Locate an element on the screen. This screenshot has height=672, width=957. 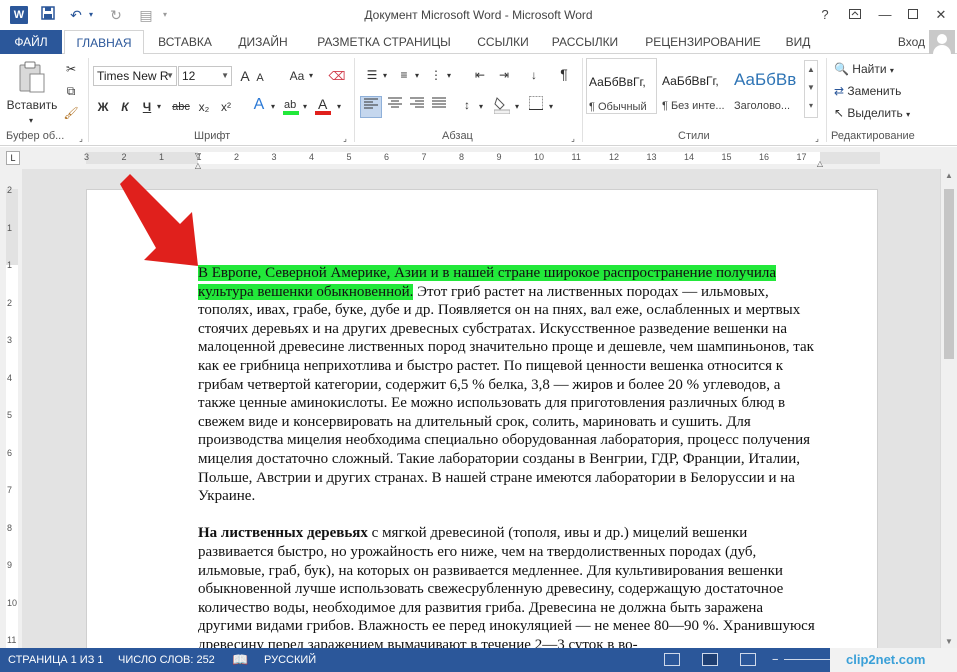
select-button: ↖ Выделить ▾ is located at coordinates (872, 114).